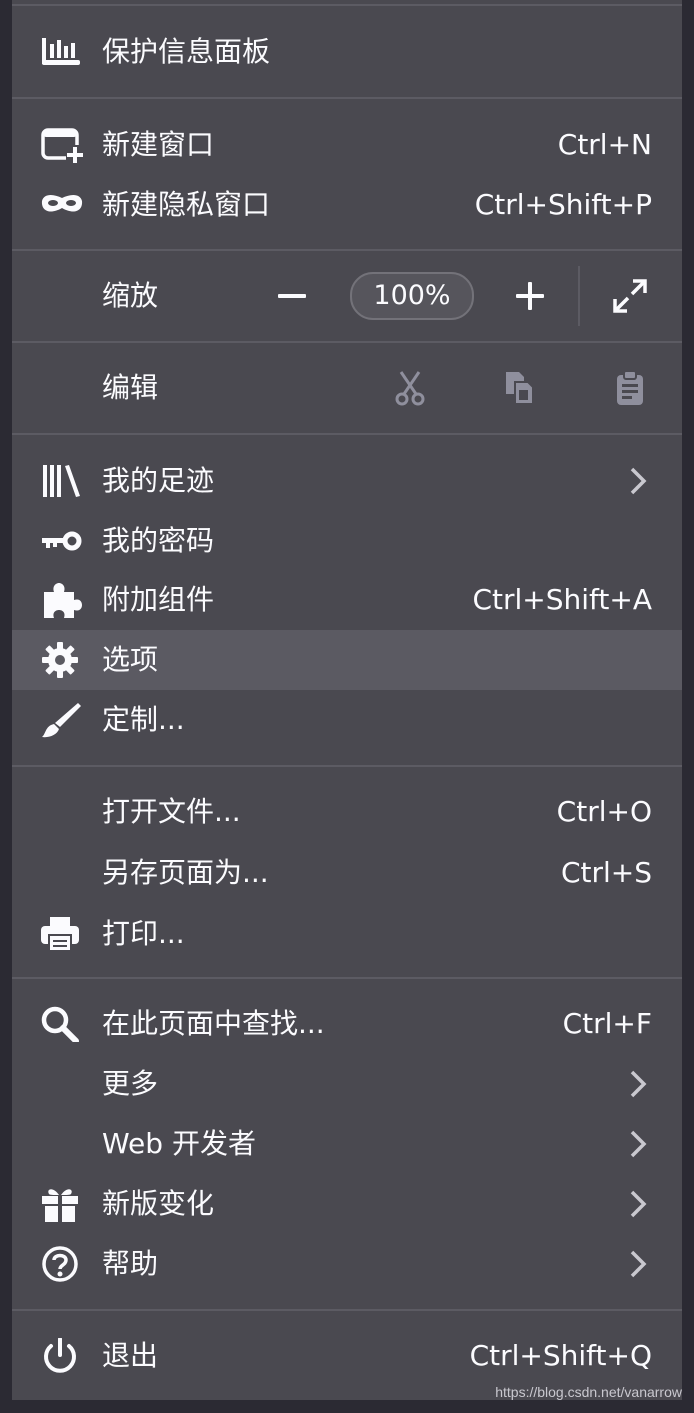  I want to click on menu-item-more: 更多, so click(347, 1084).